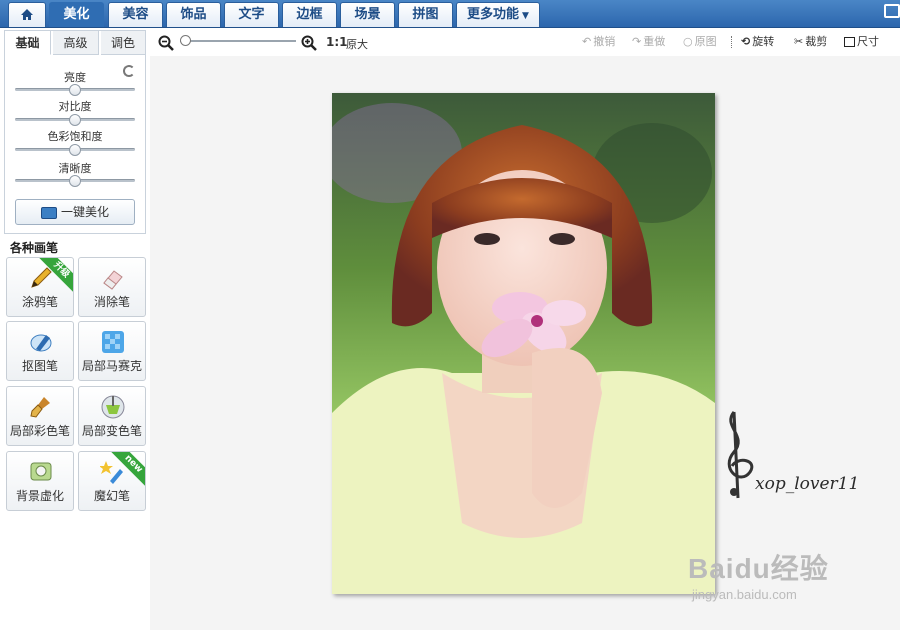 This screenshot has width=900, height=630. I want to click on more-features-menu: 更多功能 ▼, so click(498, 14).